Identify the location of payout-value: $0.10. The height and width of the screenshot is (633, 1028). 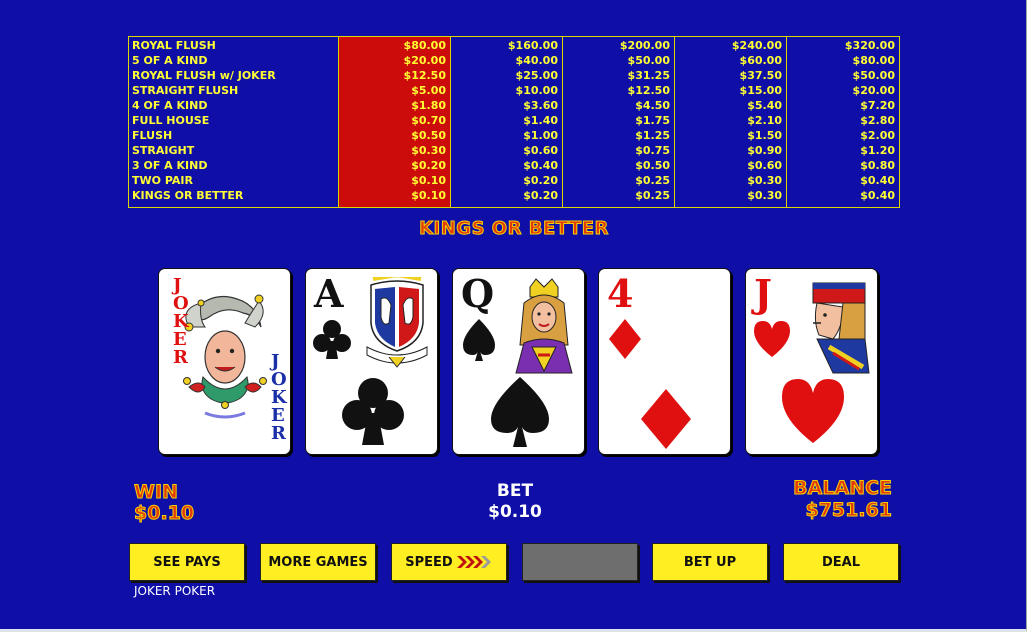
(428, 195).